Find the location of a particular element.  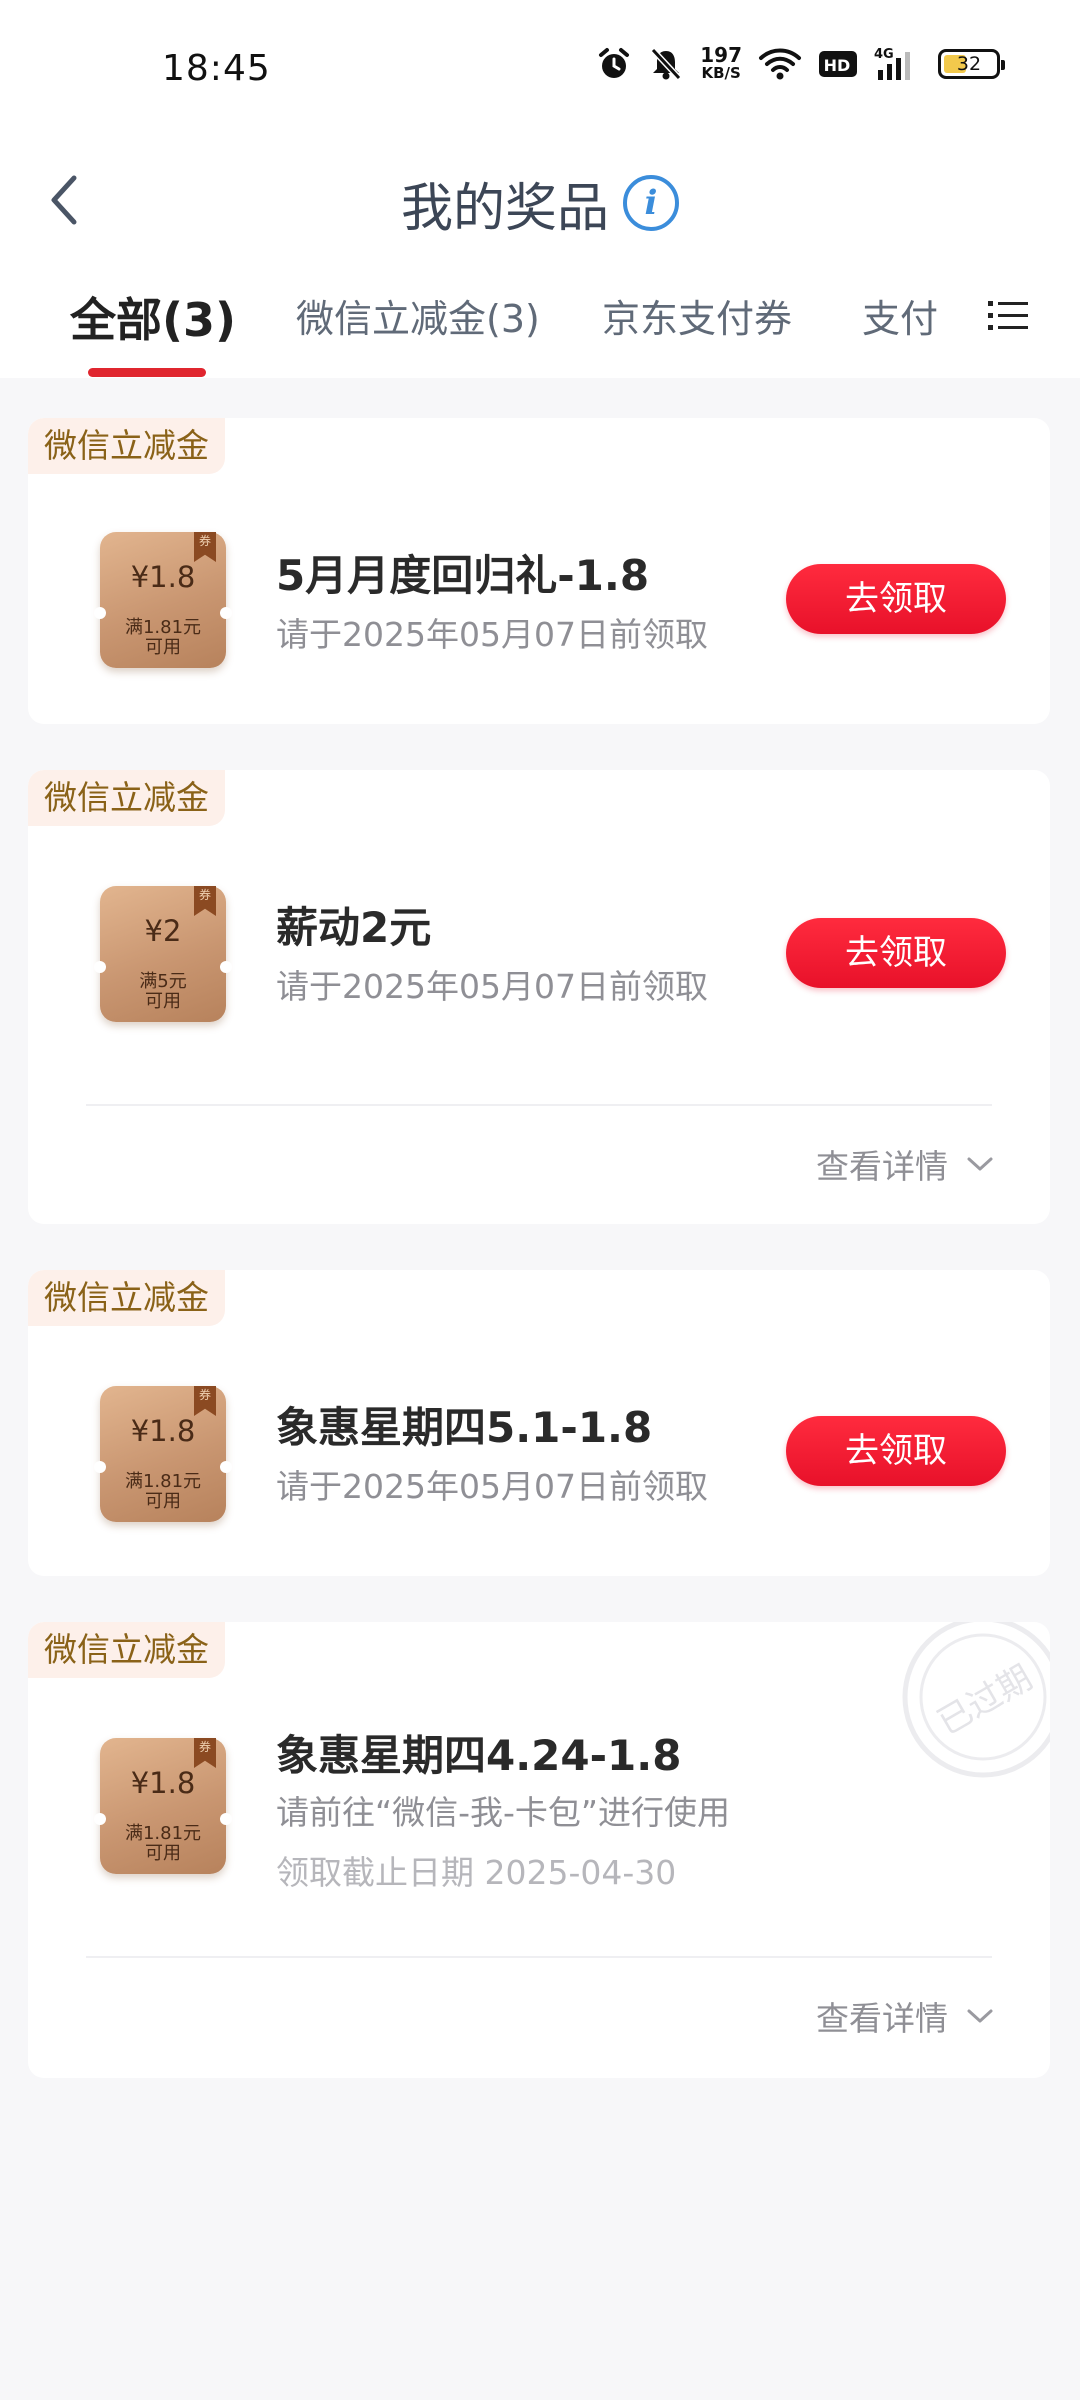

silent-bell-icon is located at coordinates (666, 64).